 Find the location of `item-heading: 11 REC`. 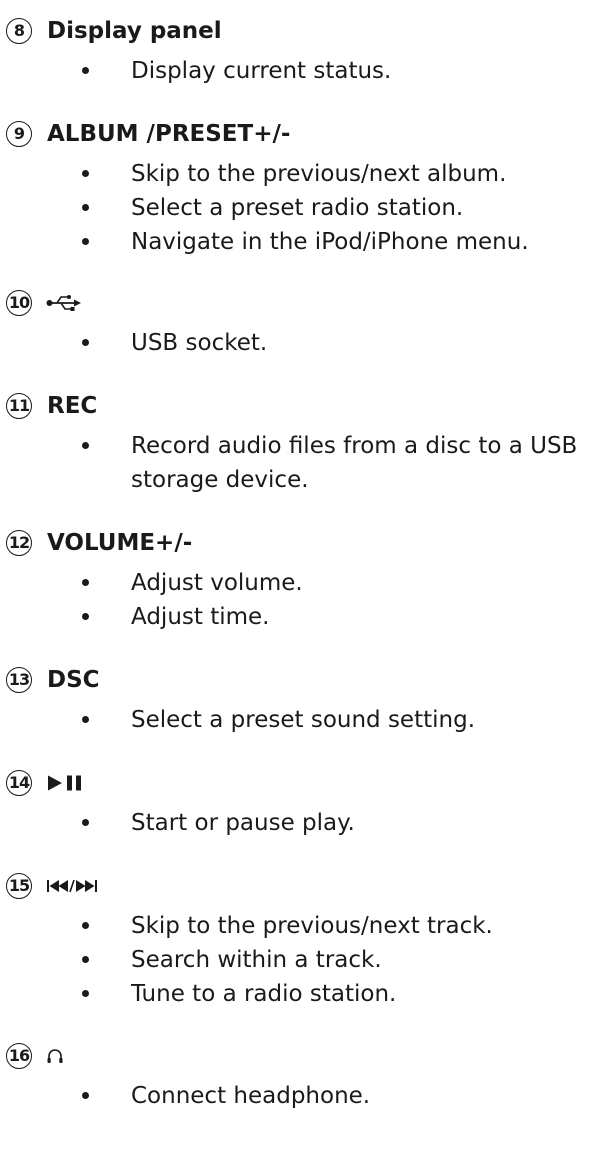

item-heading: 11 REC is located at coordinates (306, 406).